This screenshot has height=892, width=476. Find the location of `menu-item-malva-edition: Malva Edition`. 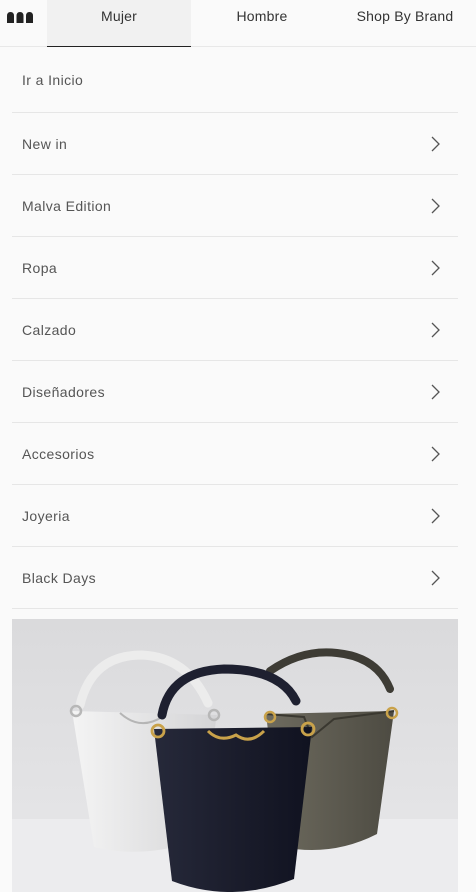

menu-item-malva-edition: Malva Edition is located at coordinates (235, 206).